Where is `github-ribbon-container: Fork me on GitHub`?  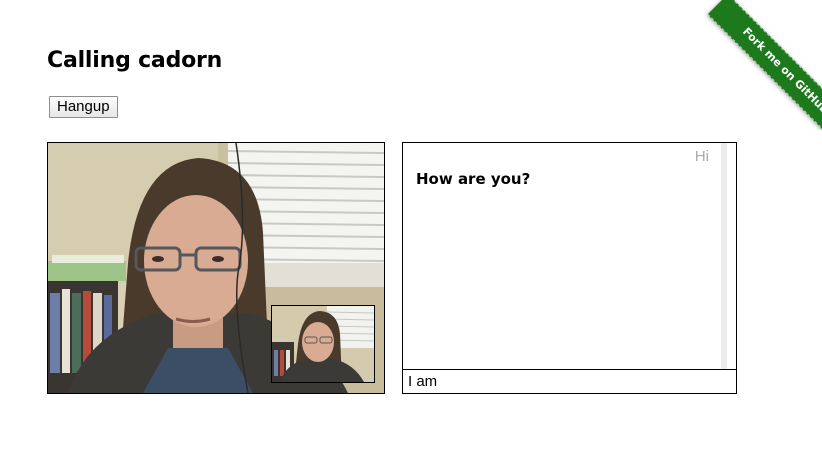
github-ribbon-container: Fork me on GitHub is located at coordinates (757, 65).